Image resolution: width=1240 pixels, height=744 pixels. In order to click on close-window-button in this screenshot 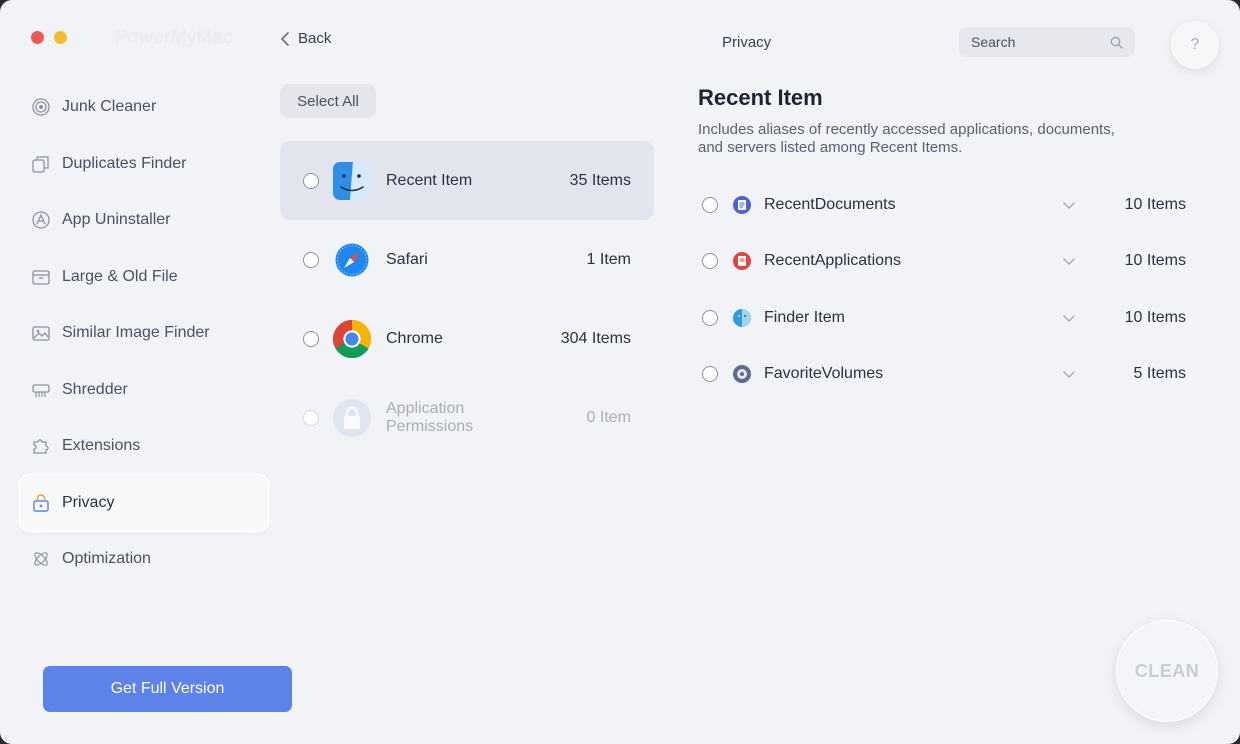, I will do `click(37, 37)`.